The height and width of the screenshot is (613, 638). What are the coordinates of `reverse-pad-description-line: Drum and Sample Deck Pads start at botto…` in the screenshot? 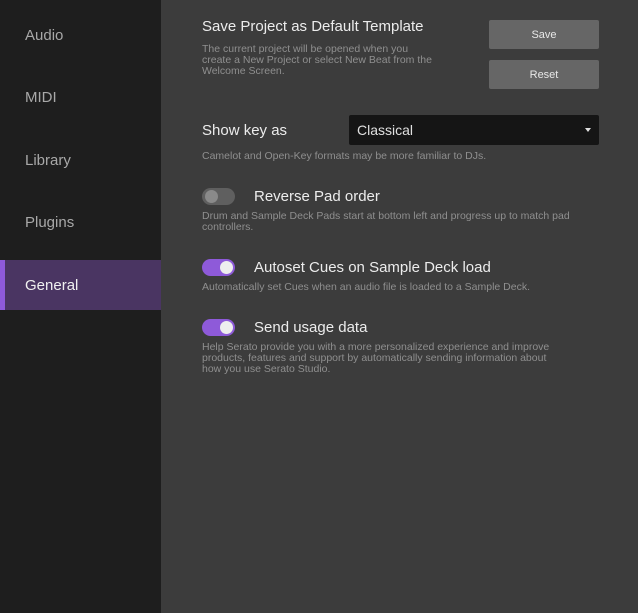 It's located at (386, 216).